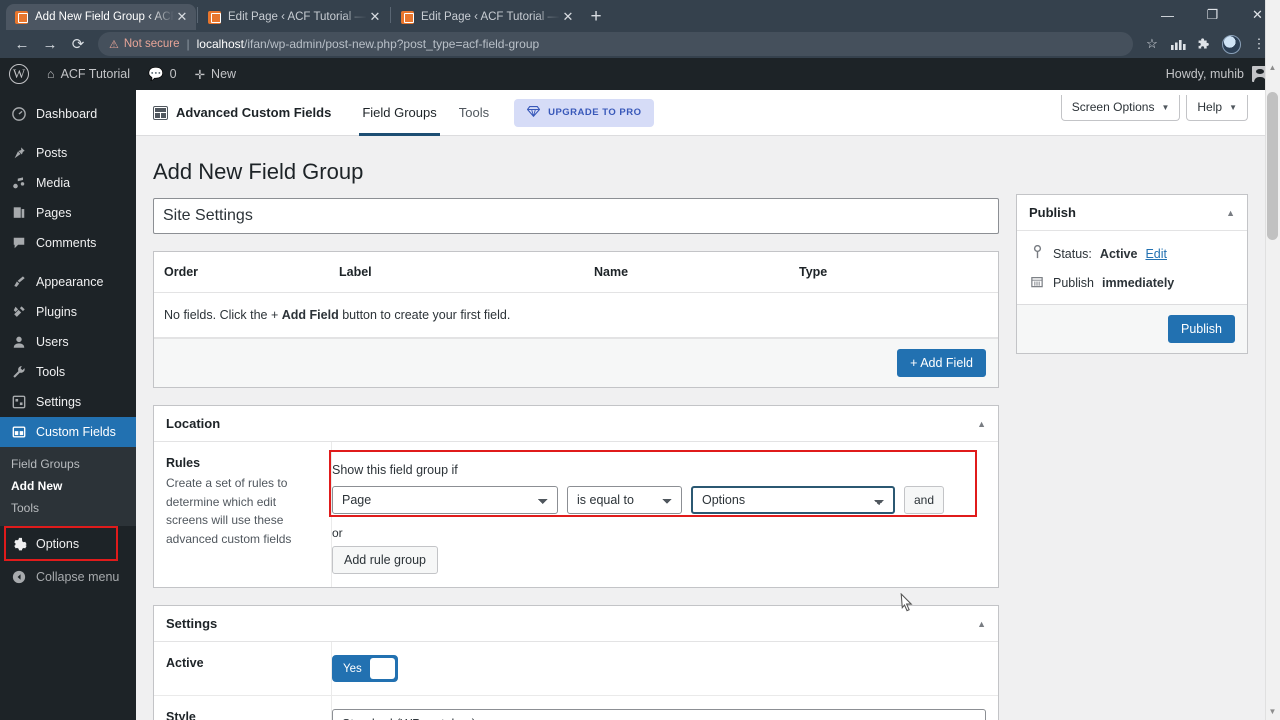 The width and height of the screenshot is (1280, 720). Describe the element at coordinates (596, 17) in the screenshot. I see `new-tab-button: +` at that location.